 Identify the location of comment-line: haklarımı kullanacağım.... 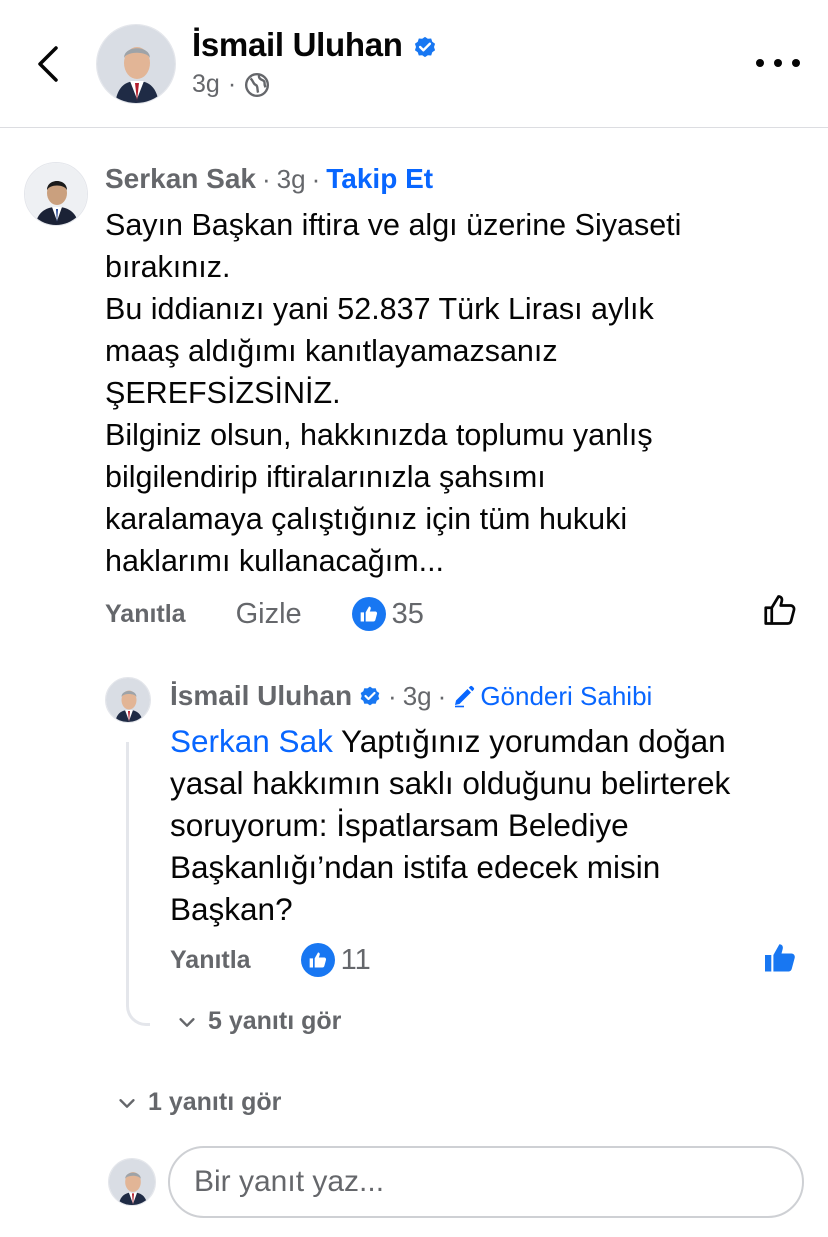
(275, 561).